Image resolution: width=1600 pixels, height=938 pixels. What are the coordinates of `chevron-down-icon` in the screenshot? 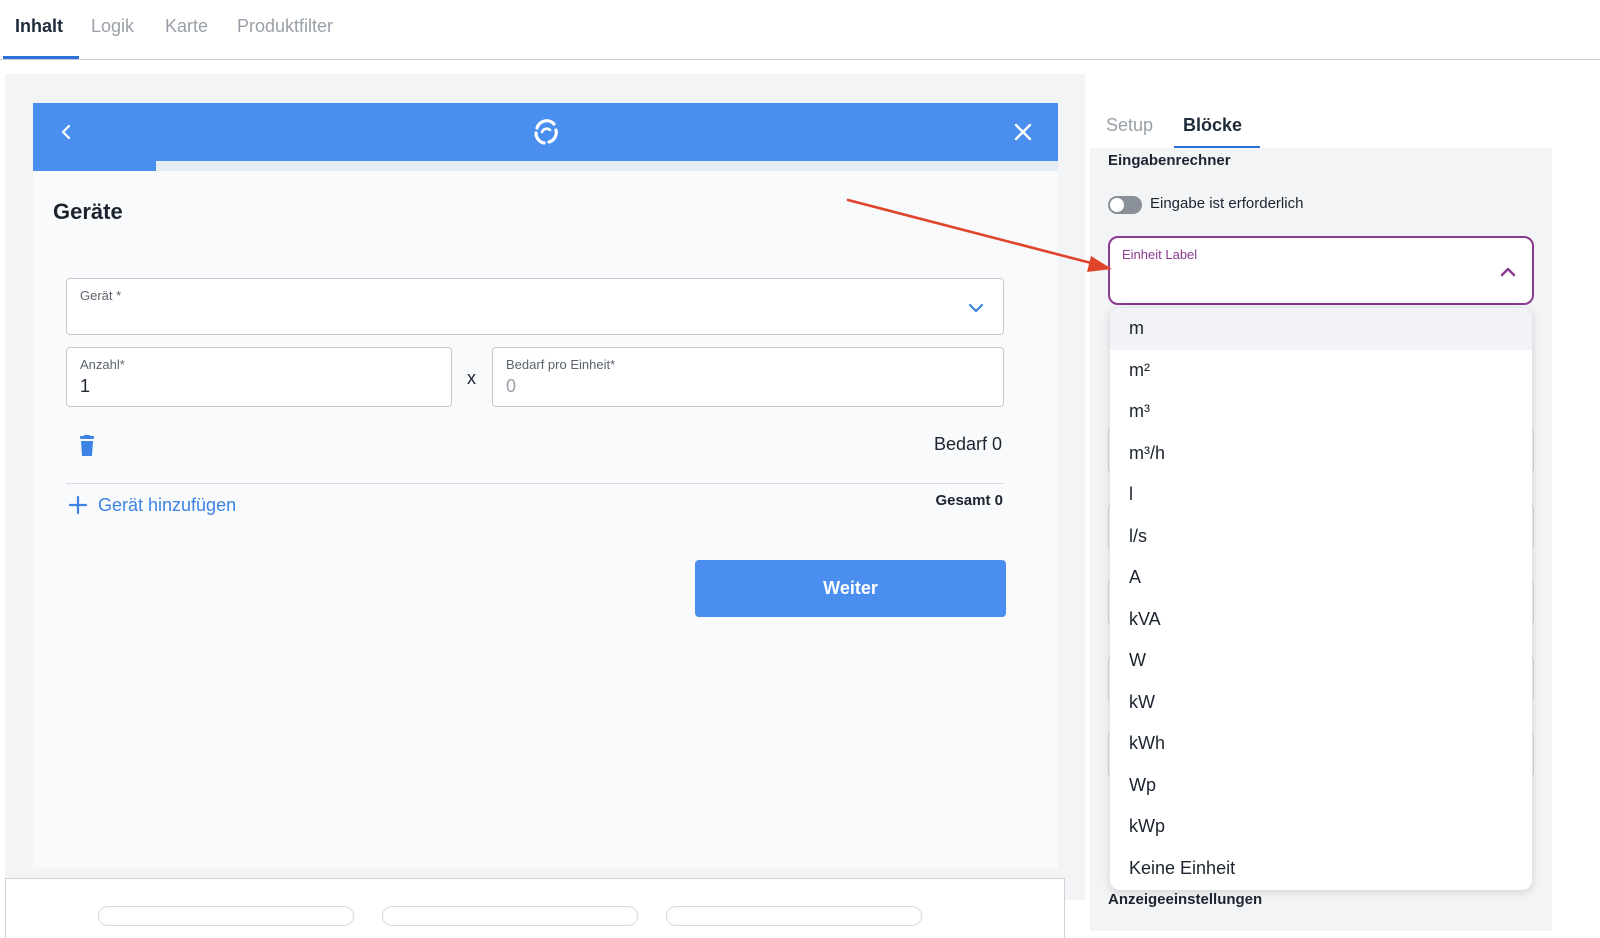 It's located at (976, 308).